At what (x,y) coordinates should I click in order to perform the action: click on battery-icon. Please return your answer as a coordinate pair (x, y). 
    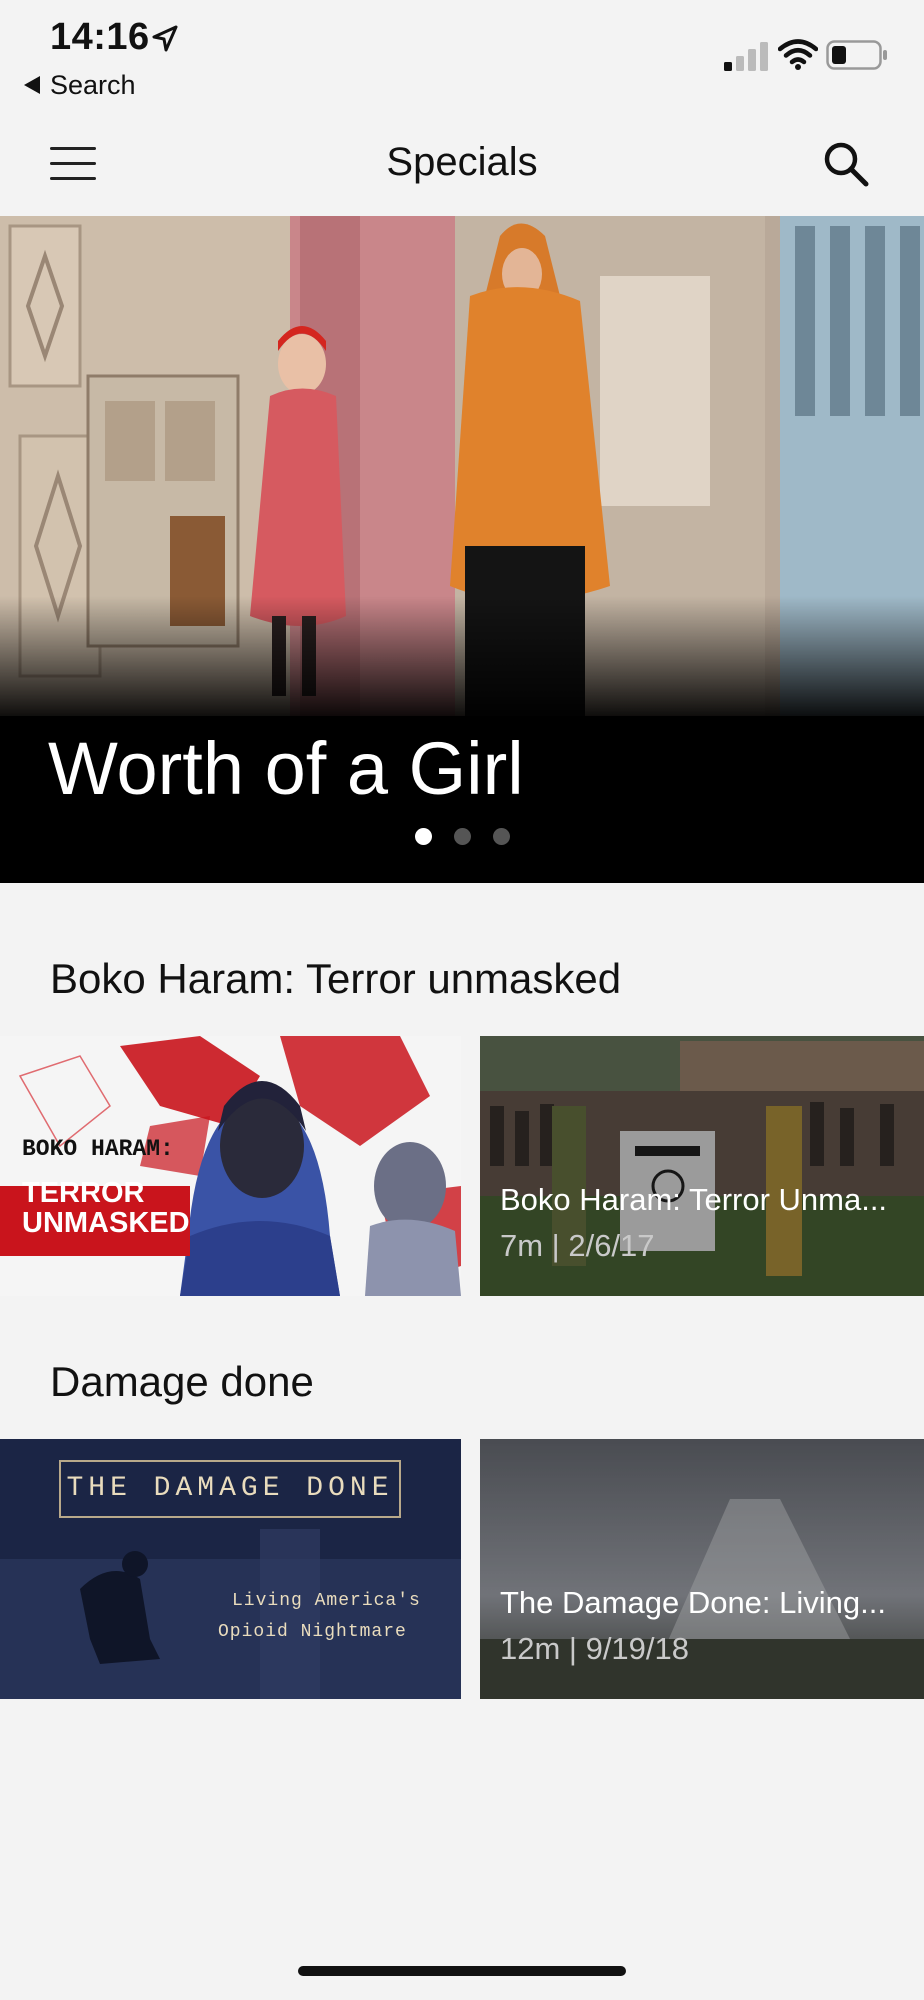
    Looking at the image, I should click on (856, 55).